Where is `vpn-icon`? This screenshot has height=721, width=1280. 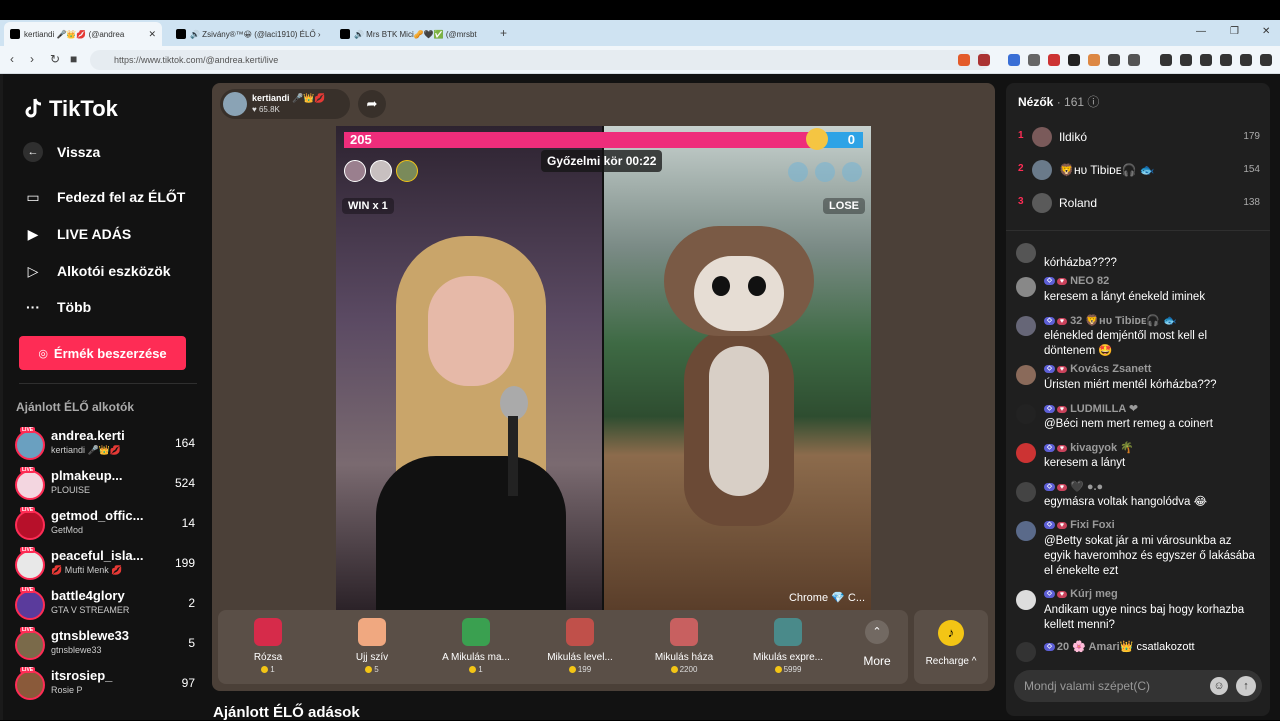
vpn-icon is located at coordinates (1246, 60).